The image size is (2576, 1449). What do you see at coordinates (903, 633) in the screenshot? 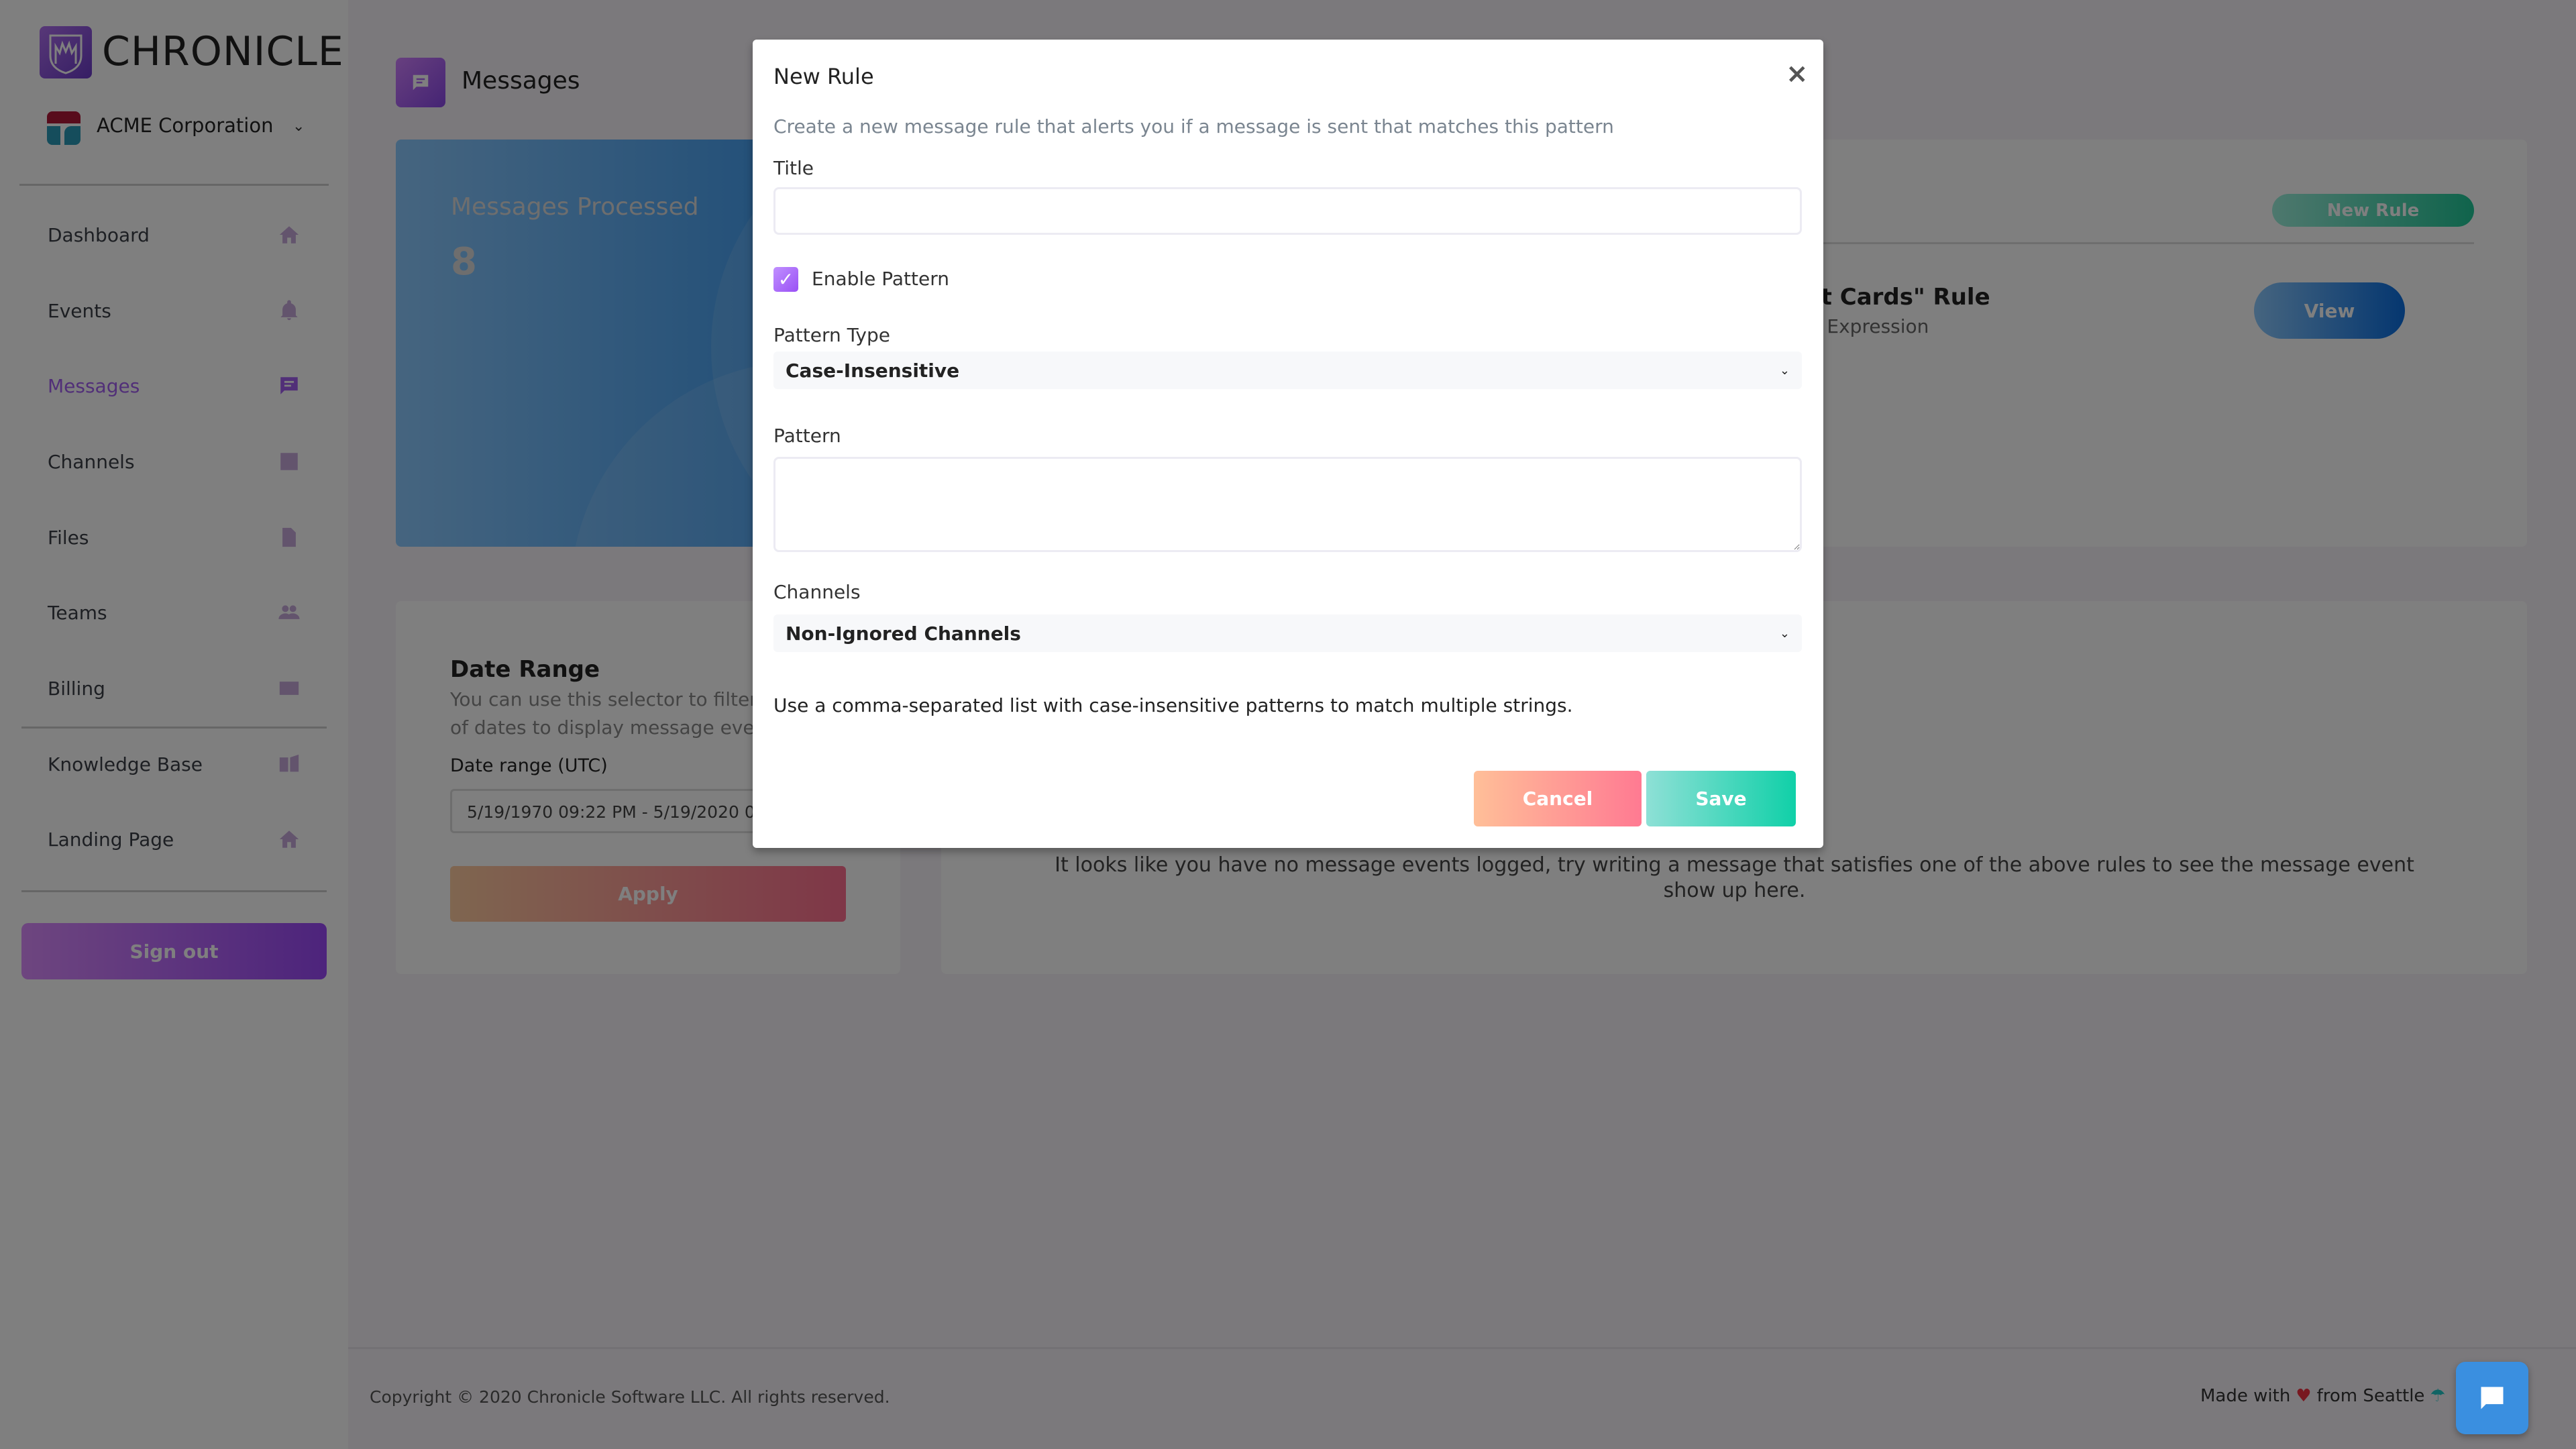
I see `channels-value: Non-Ignored Channels` at bounding box center [903, 633].